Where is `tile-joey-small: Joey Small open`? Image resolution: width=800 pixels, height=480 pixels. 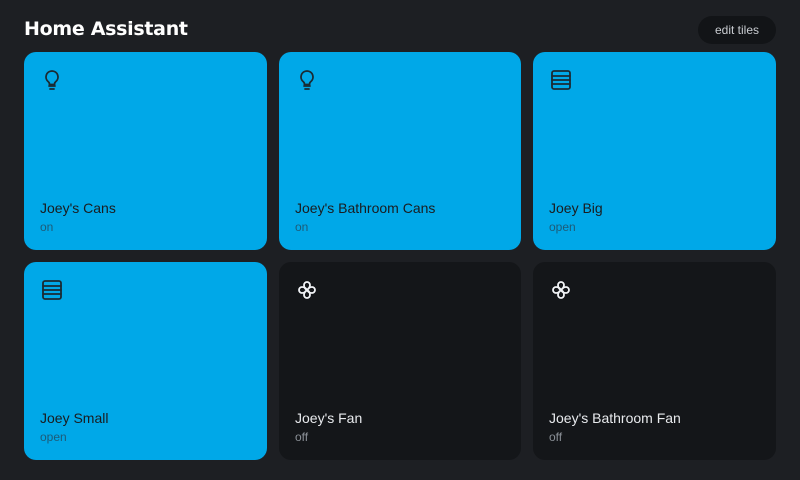 tile-joey-small: Joey Small open is located at coordinates (145, 361).